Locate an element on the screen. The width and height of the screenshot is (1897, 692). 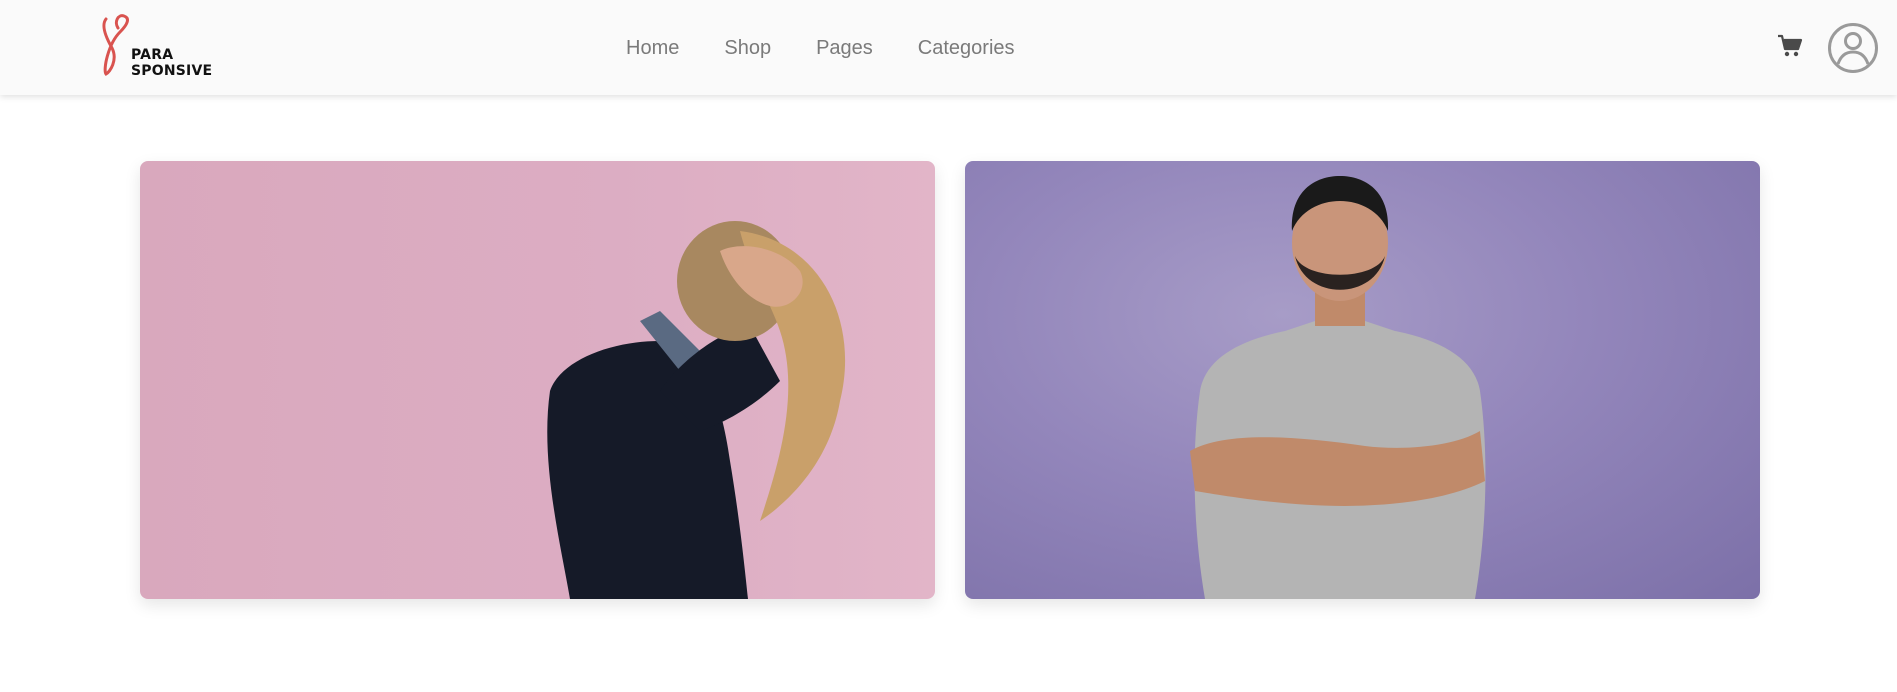
brand-line-2: SPONSIVE is located at coordinates (172, 71).